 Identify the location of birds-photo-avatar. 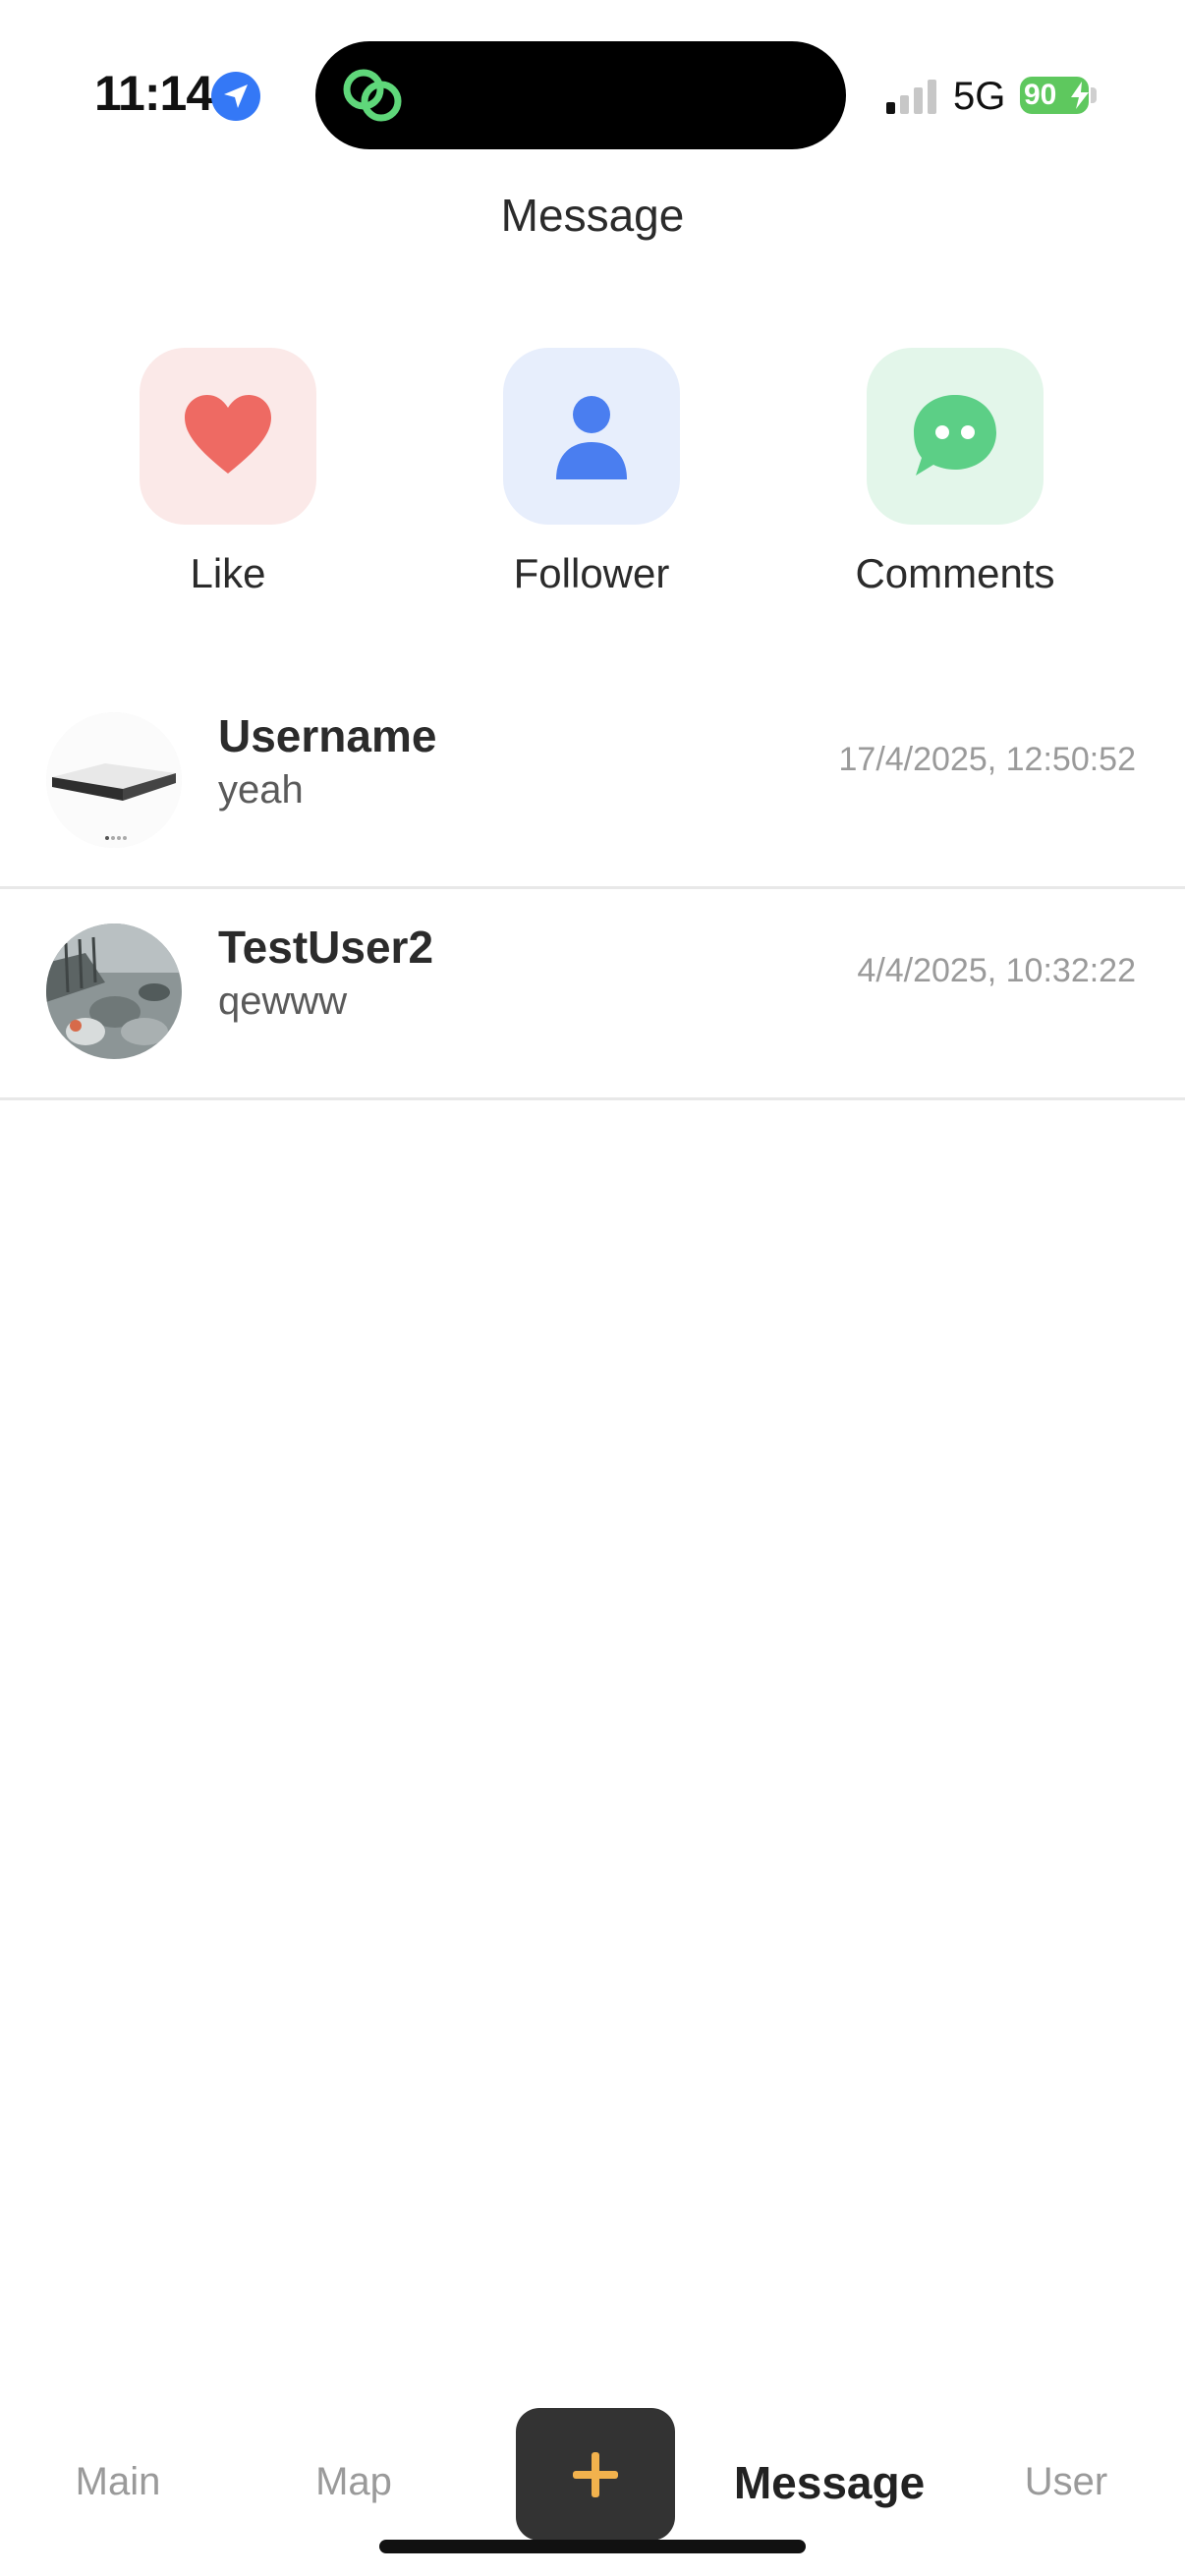
(114, 991).